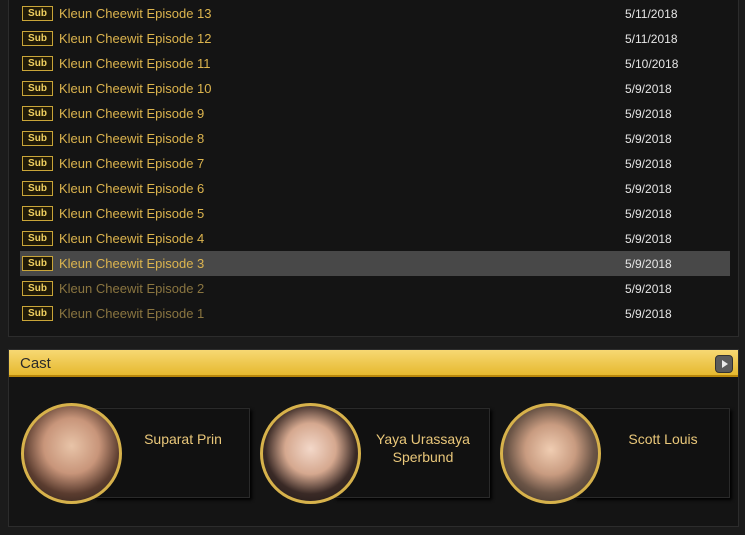  Describe the element at coordinates (135, 13) in the screenshot. I see `episode-link: Kleun Cheewit Episode 13` at that location.